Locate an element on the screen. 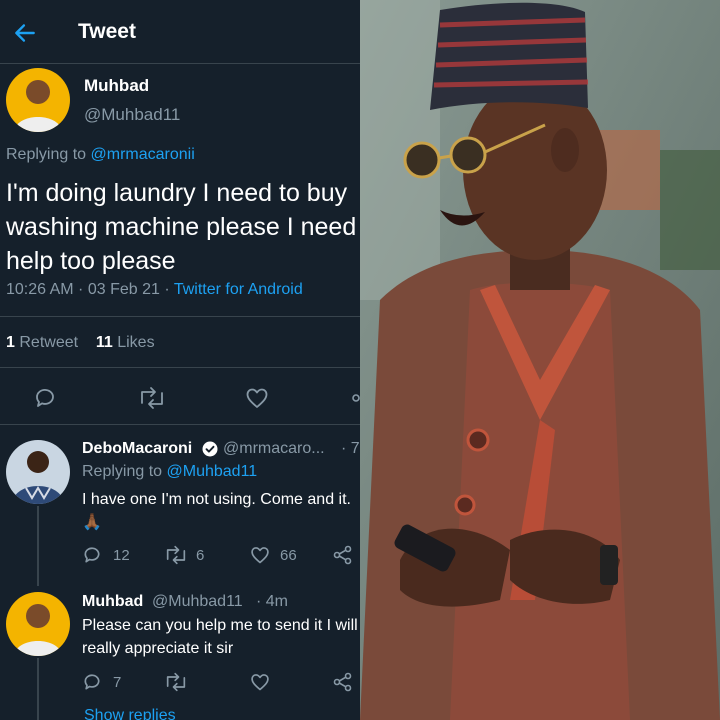 The image size is (720, 720). likes-label: Likes is located at coordinates (135, 342).